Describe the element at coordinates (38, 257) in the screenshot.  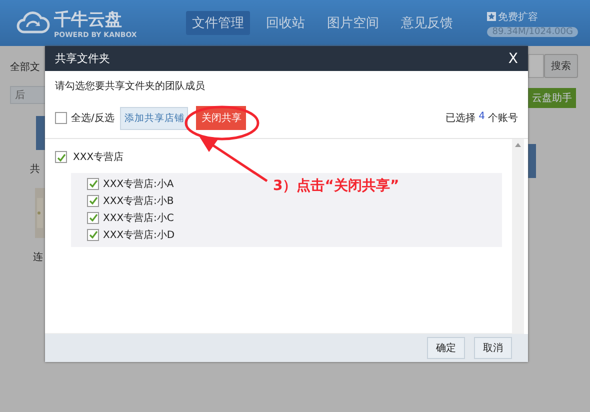
I see `picture-label: 连` at that location.